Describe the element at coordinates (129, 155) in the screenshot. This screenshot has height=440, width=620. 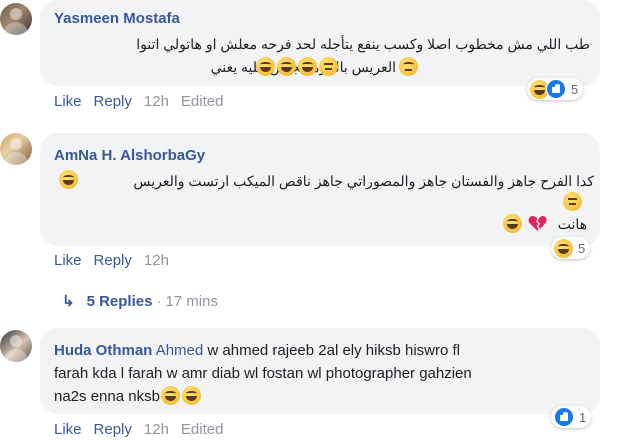
I see `comment-author: AmNa H. AlshorbaGy` at that location.